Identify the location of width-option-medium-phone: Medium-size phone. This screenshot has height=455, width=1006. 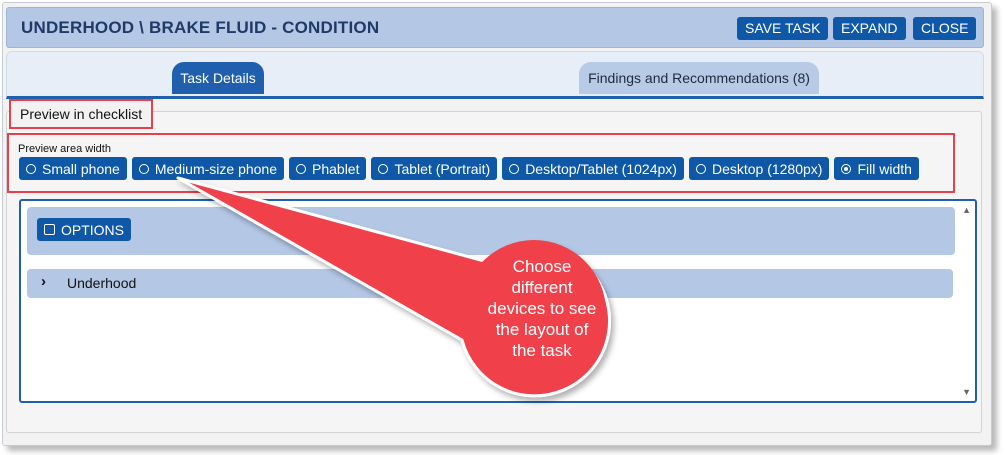
(207, 168).